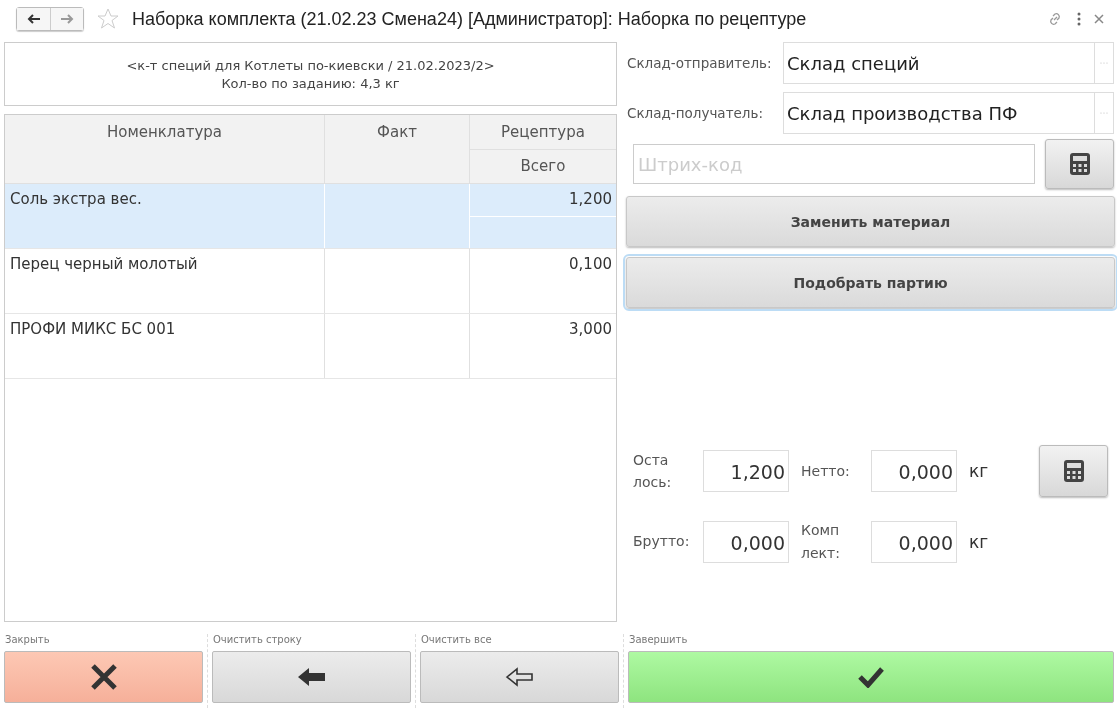 The width and height of the screenshot is (1117, 711). I want to click on close-icon, so click(1099, 19).